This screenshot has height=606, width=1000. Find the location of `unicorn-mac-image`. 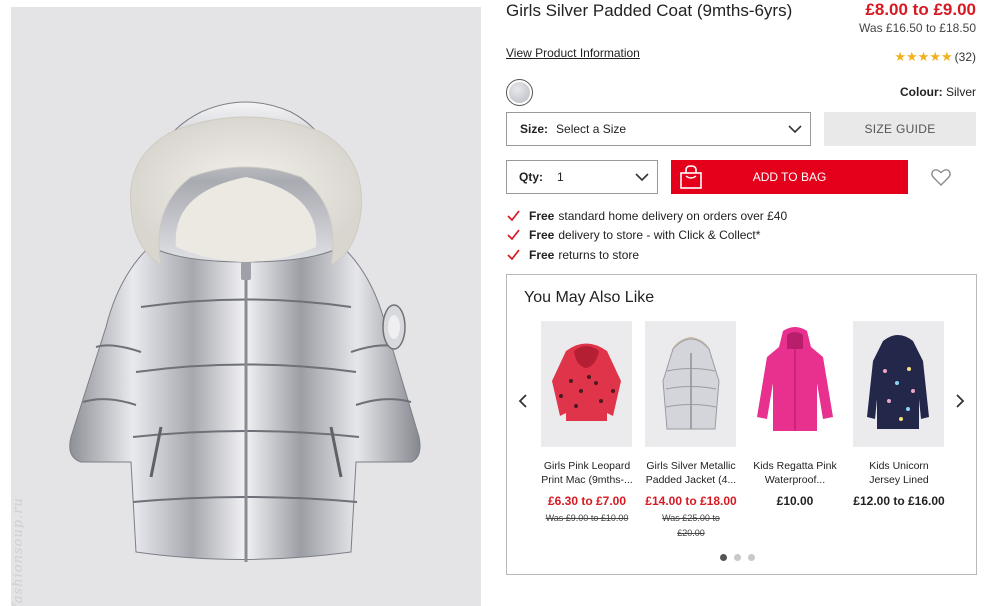

unicorn-mac-image is located at coordinates (898, 382).